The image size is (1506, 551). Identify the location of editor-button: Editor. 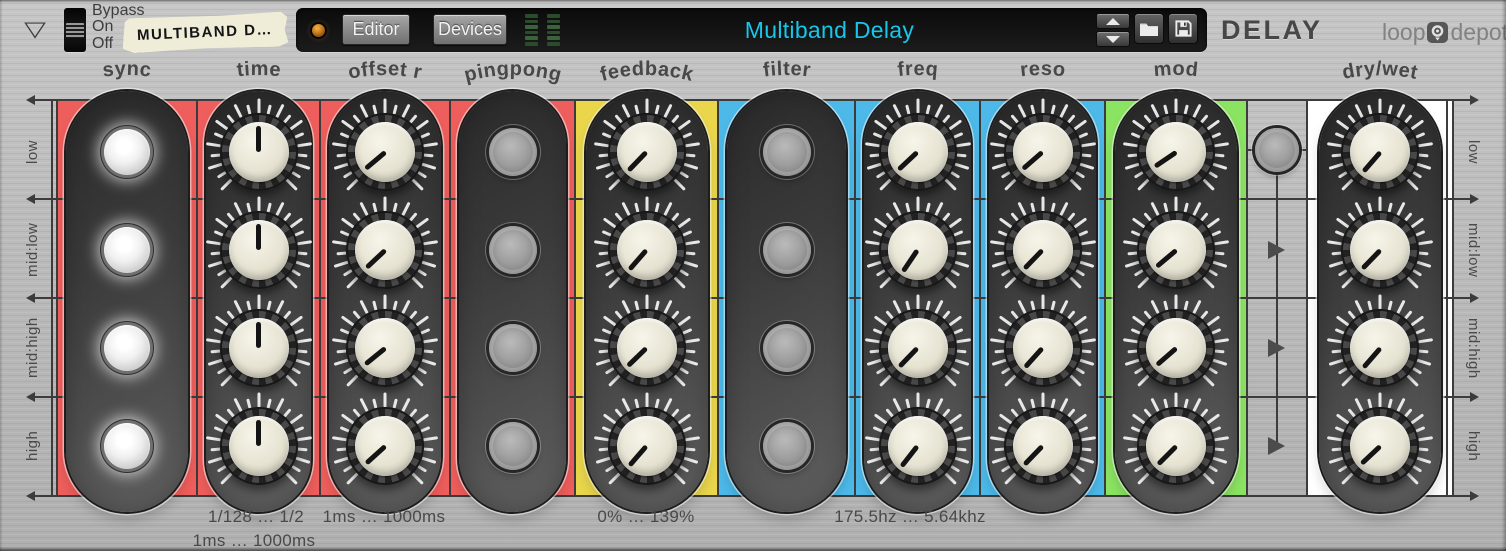
(376, 29).